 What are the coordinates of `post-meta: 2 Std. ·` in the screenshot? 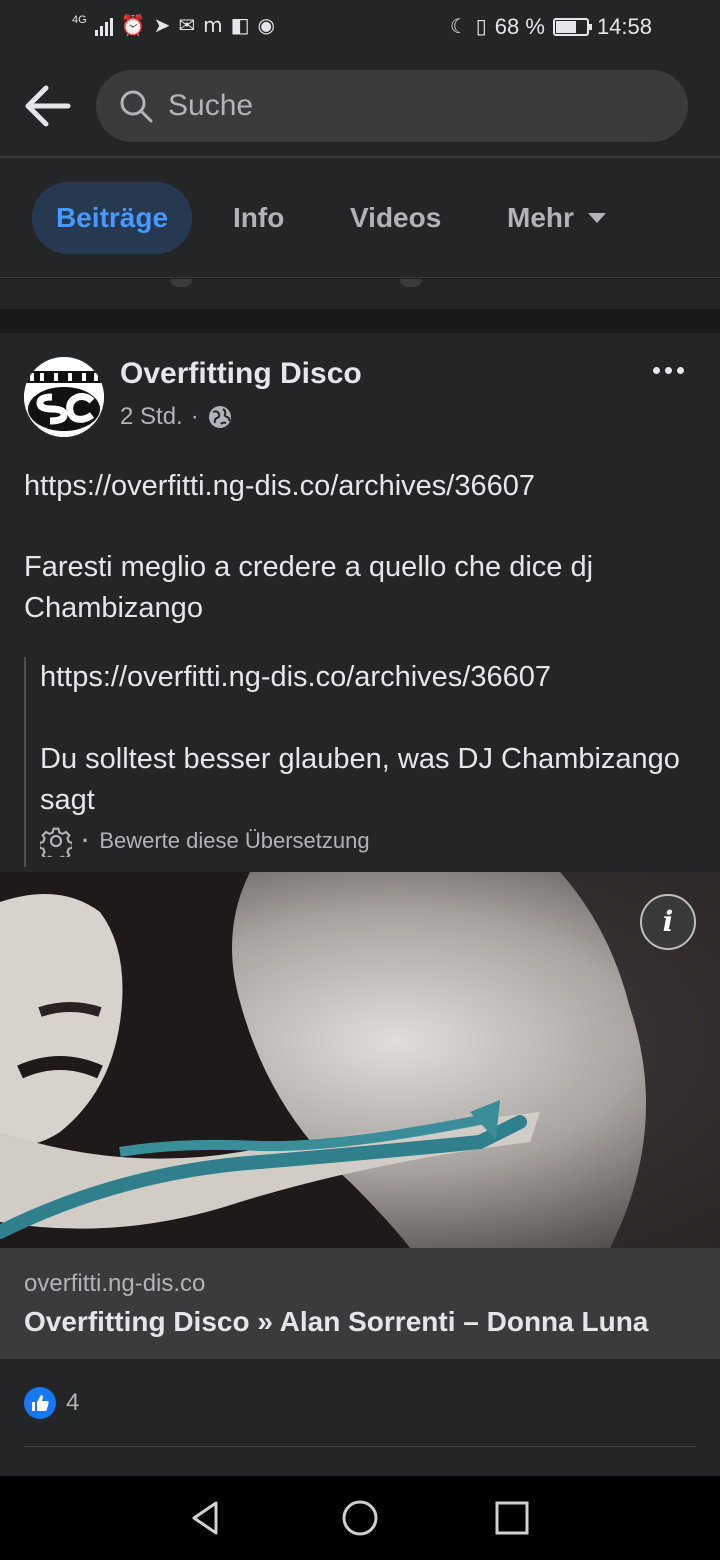 It's located at (176, 417).